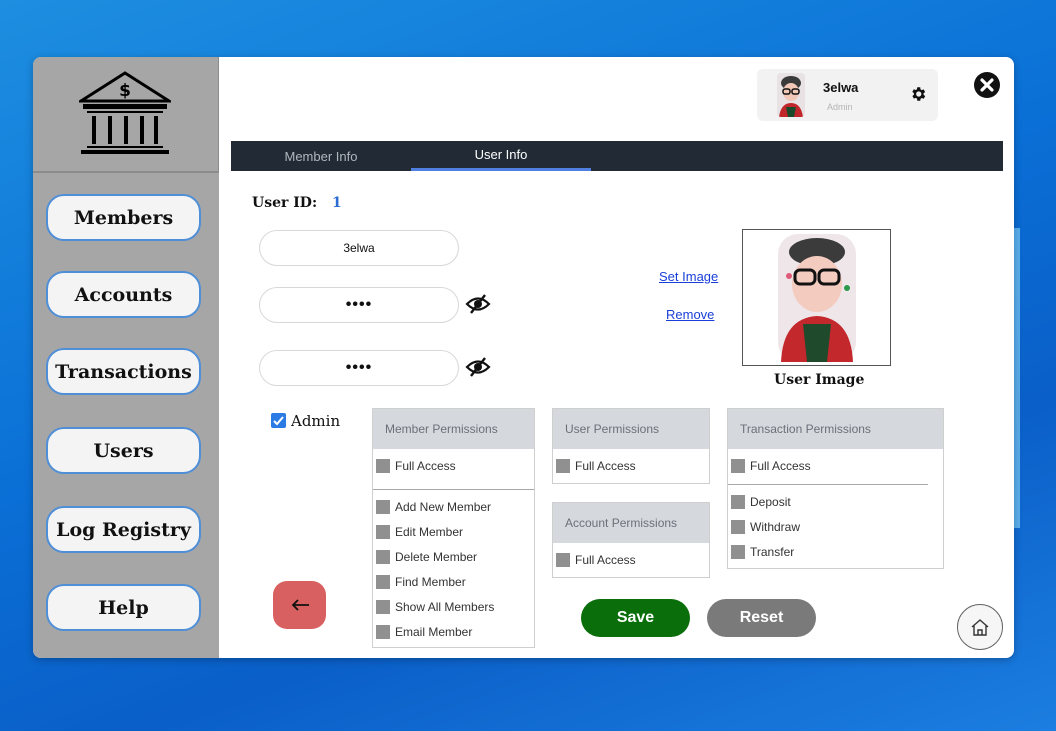 The height and width of the screenshot is (731, 1056). What do you see at coordinates (840, 107) in the screenshot?
I see `current-user-role: Admin` at bounding box center [840, 107].